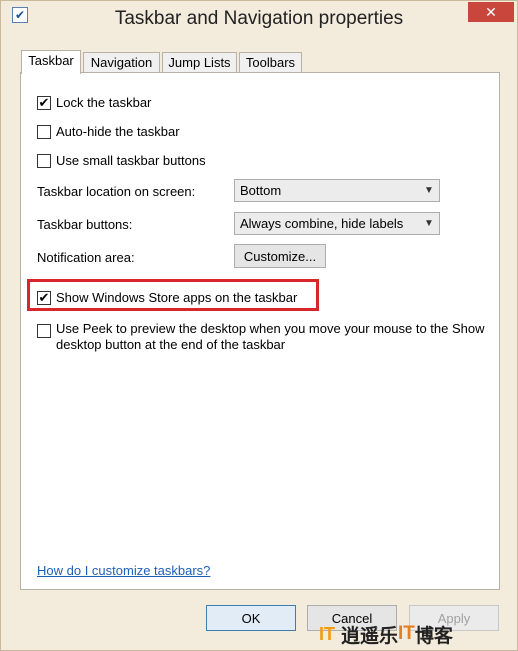 Image resolution: width=518 pixels, height=651 pixels. I want to click on tab-jump-lists: Jump Lists, so click(199, 62).